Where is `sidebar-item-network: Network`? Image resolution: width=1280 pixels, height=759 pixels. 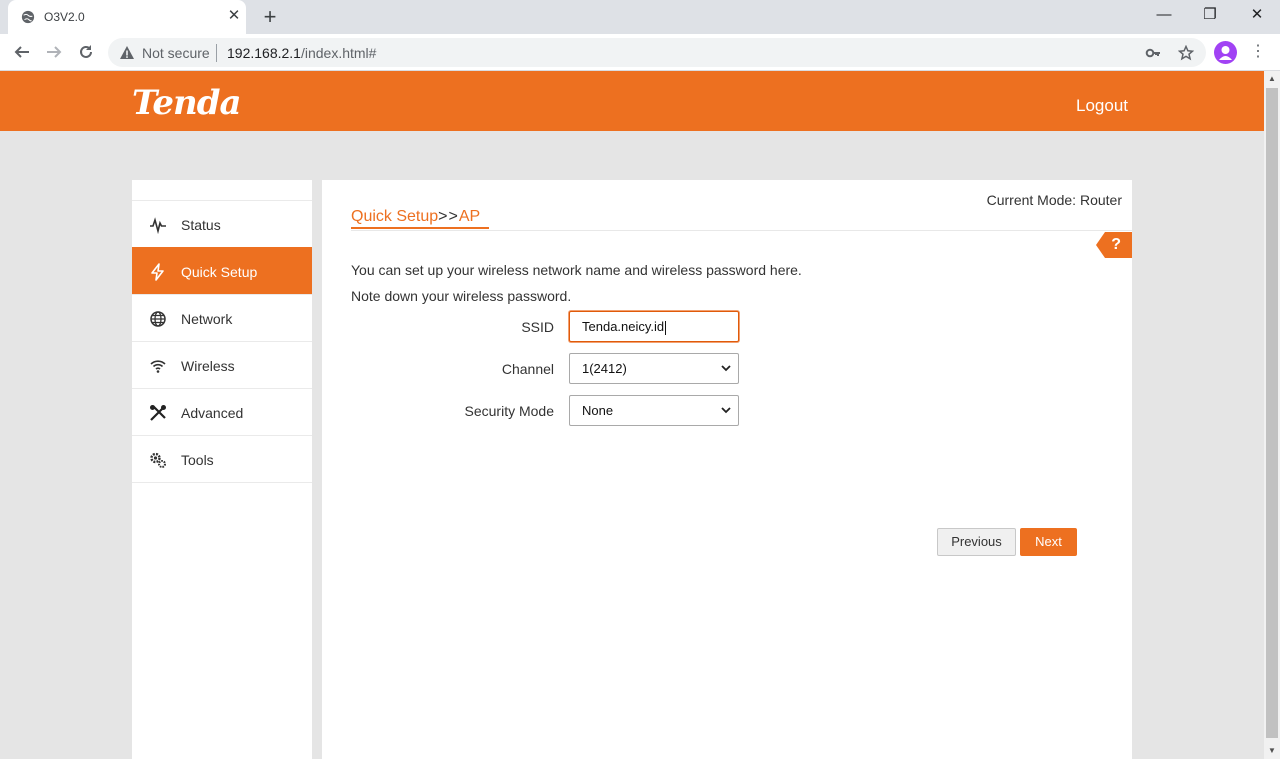
sidebar-item-network: Network is located at coordinates (222, 317).